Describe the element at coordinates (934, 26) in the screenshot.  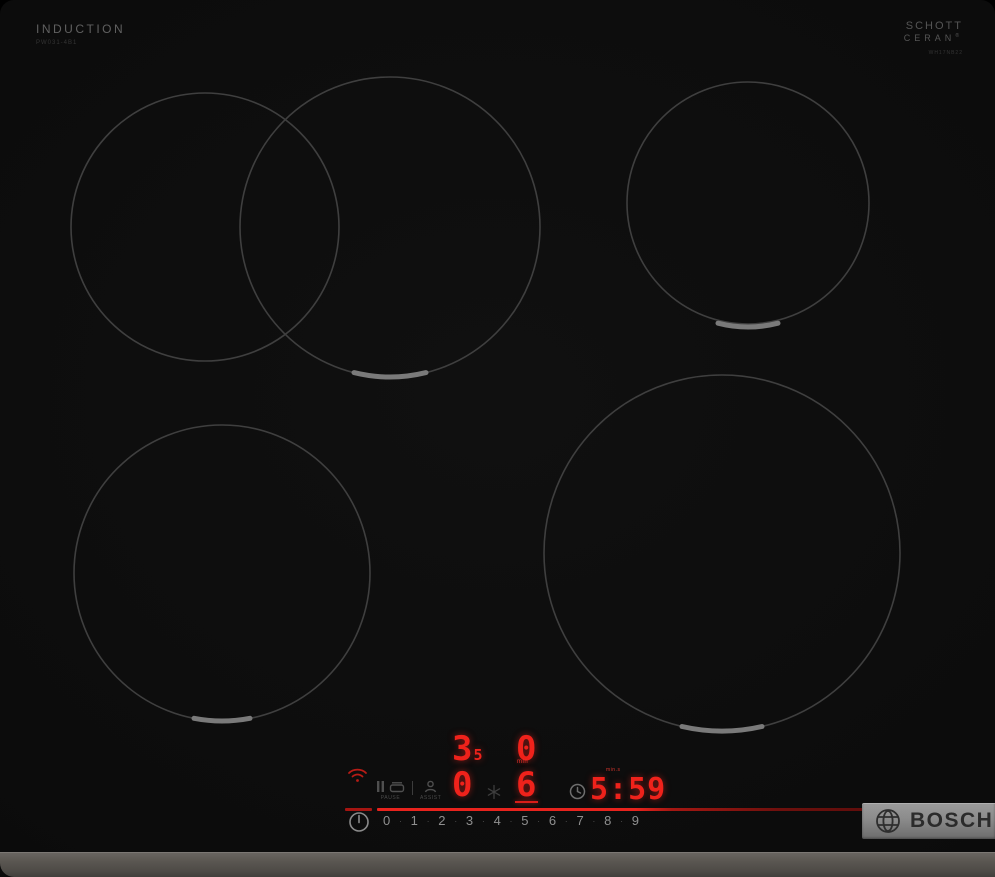
I see `schott-label: SCHOTT` at that location.